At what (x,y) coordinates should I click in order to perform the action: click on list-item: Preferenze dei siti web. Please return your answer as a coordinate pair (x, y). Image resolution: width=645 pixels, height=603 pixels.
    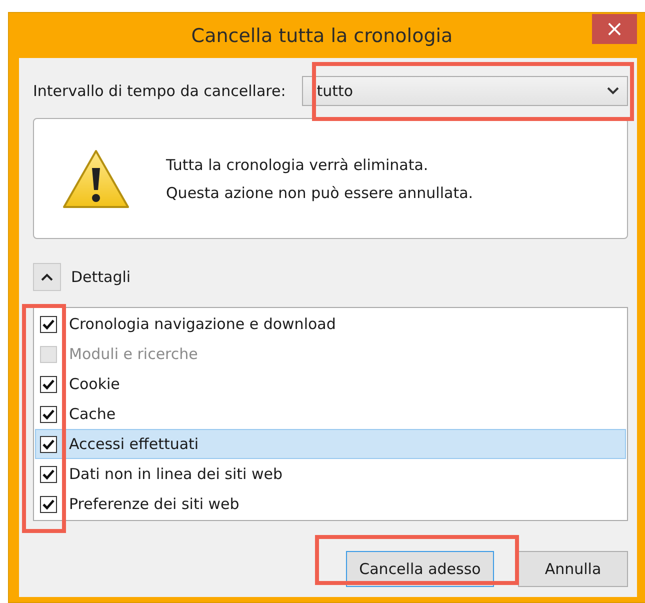
    Looking at the image, I should click on (330, 504).